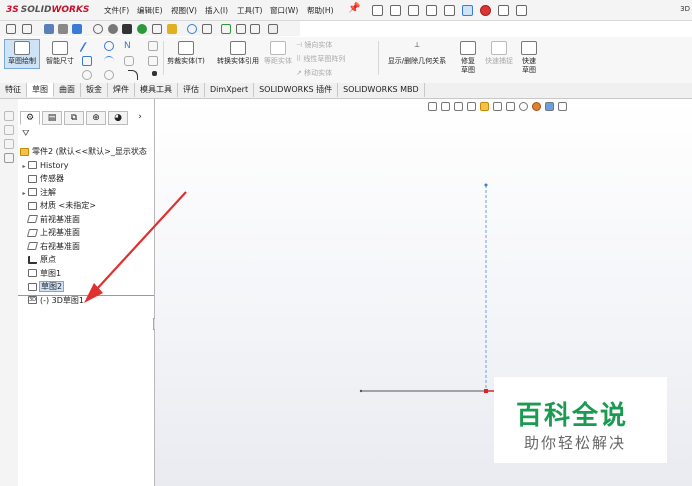 The width and height of the screenshot is (692, 486). Describe the element at coordinates (503, 10) in the screenshot. I see `file-properties-icon` at that location.